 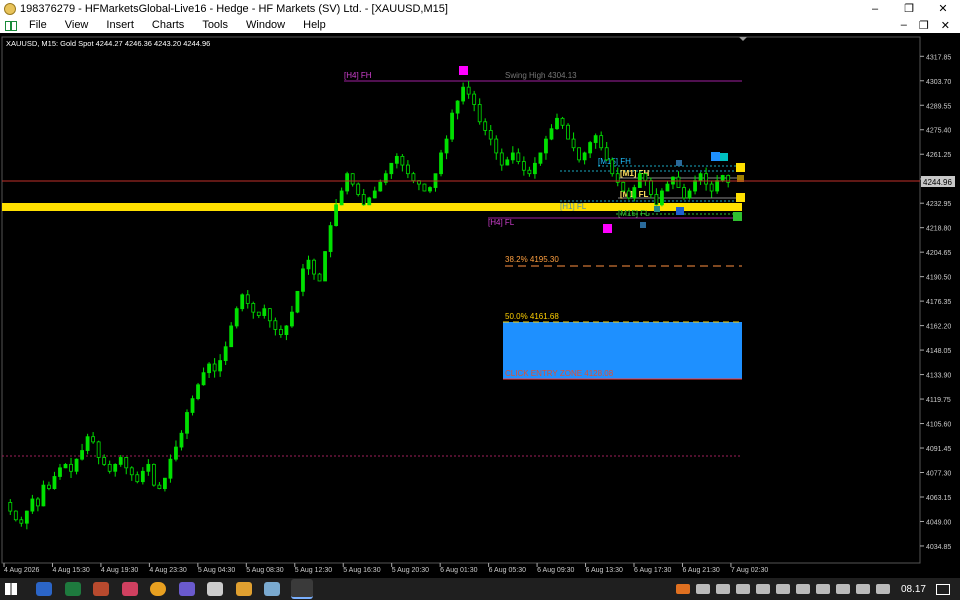 I want to click on x-tick-label: 6 Aug 09:30, so click(x=555, y=570).